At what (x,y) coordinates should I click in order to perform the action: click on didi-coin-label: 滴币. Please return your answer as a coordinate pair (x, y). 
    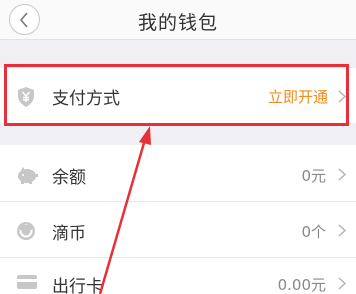
    Looking at the image, I should click on (69, 234).